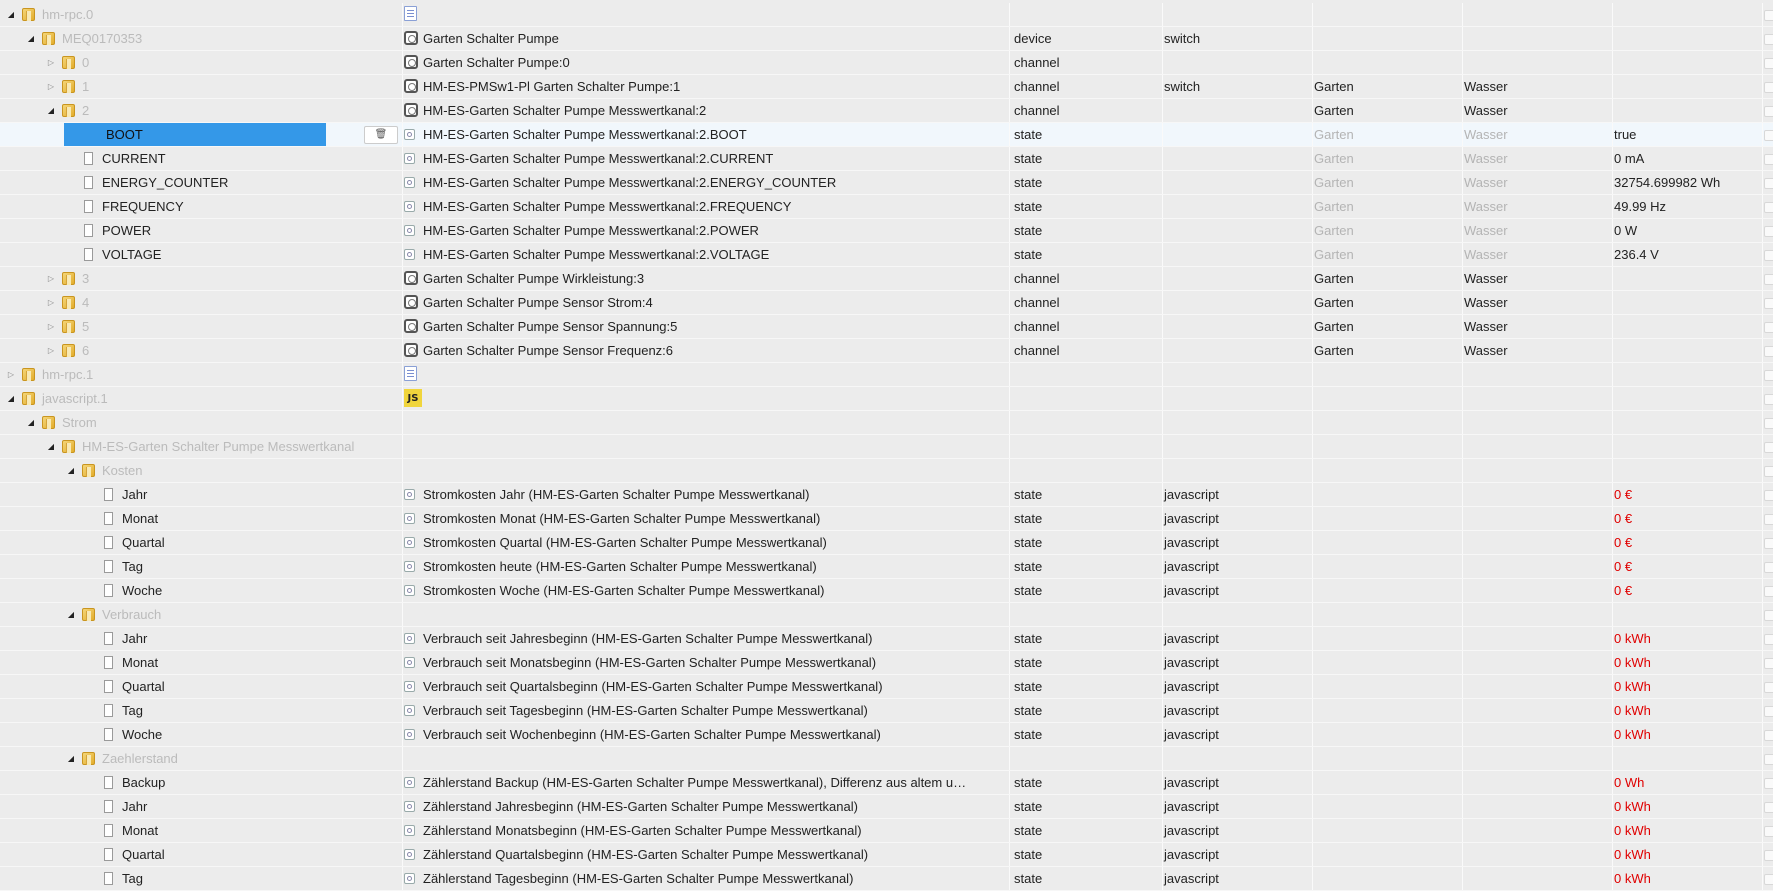 This screenshot has width=1773, height=891. I want to click on tree-id-cell: POWER, so click(201, 230).